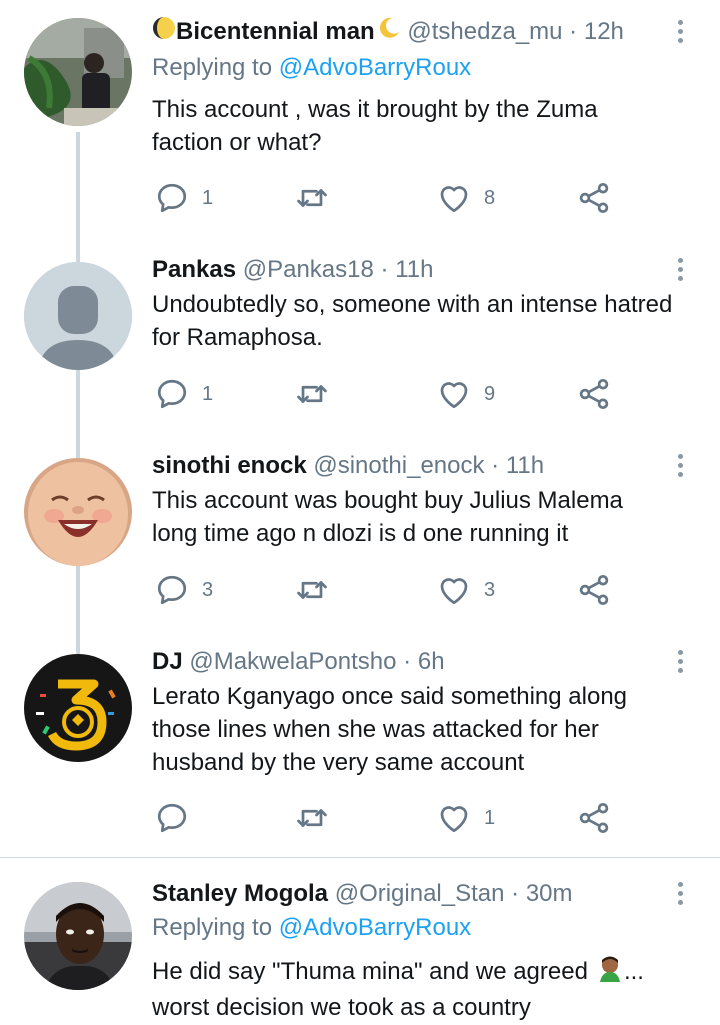 The image size is (720, 1025). I want to click on like-button: 1, so click(465, 818).